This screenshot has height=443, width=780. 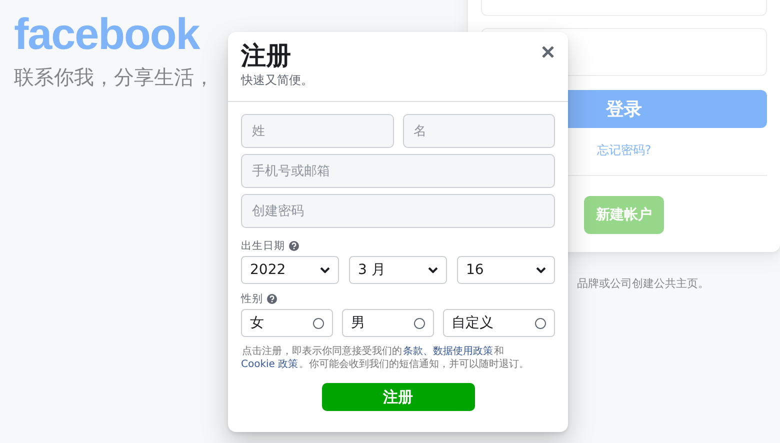 What do you see at coordinates (266, 56) in the screenshot?
I see `dialog-title: 注册` at bounding box center [266, 56].